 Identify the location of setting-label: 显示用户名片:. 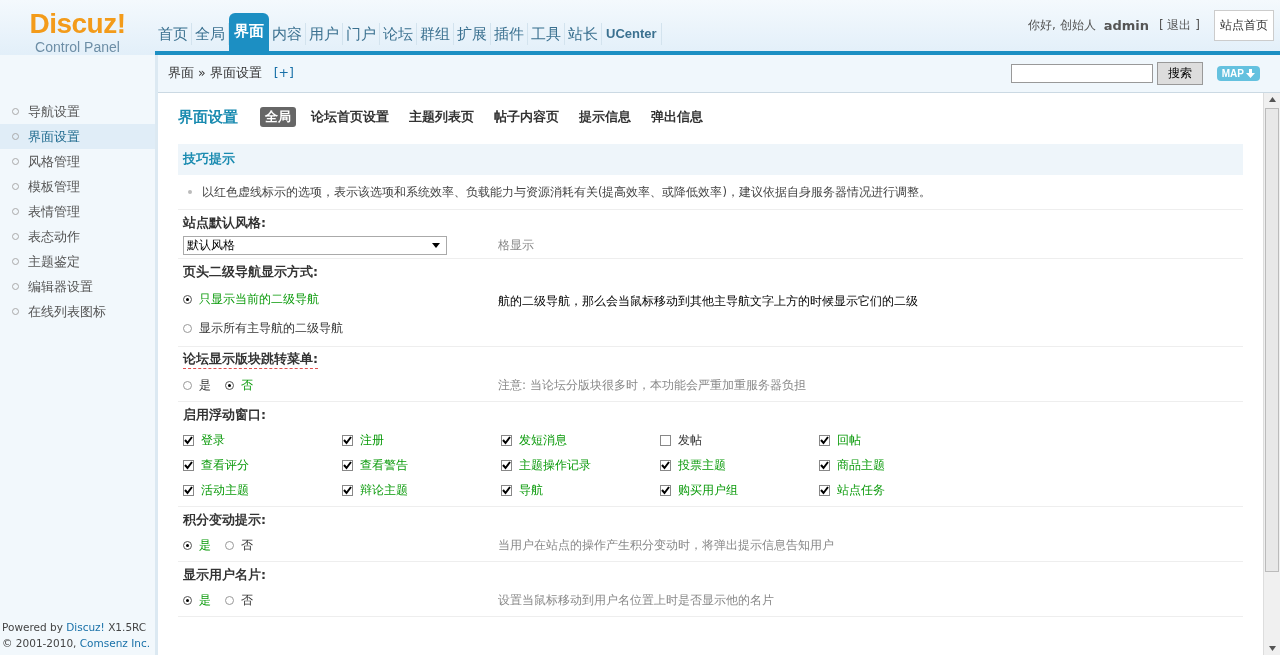
(224, 575).